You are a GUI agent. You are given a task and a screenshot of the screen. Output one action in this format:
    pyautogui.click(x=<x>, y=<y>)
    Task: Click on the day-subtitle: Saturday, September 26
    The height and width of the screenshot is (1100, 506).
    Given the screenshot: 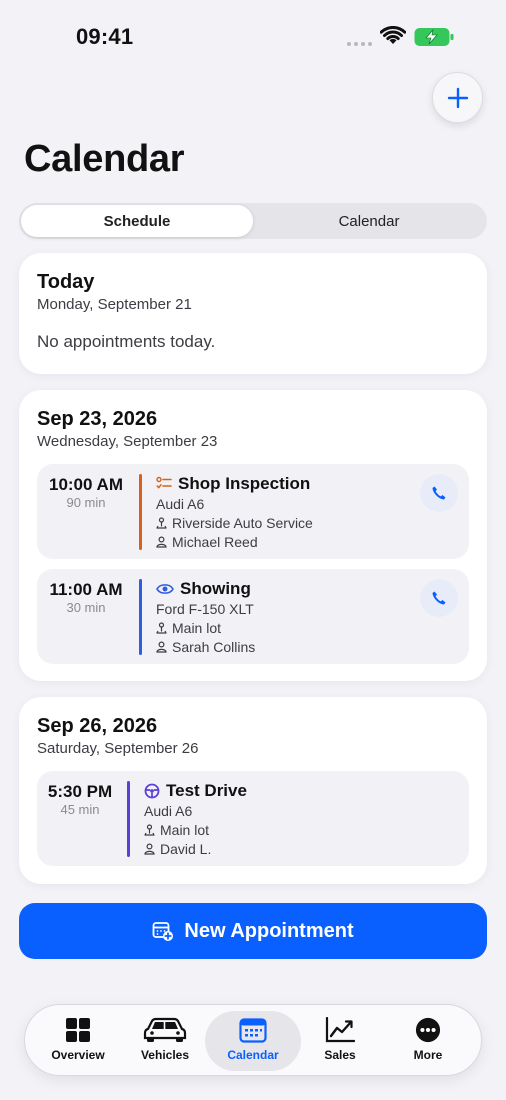 What is the action you would take?
    pyautogui.click(x=118, y=748)
    